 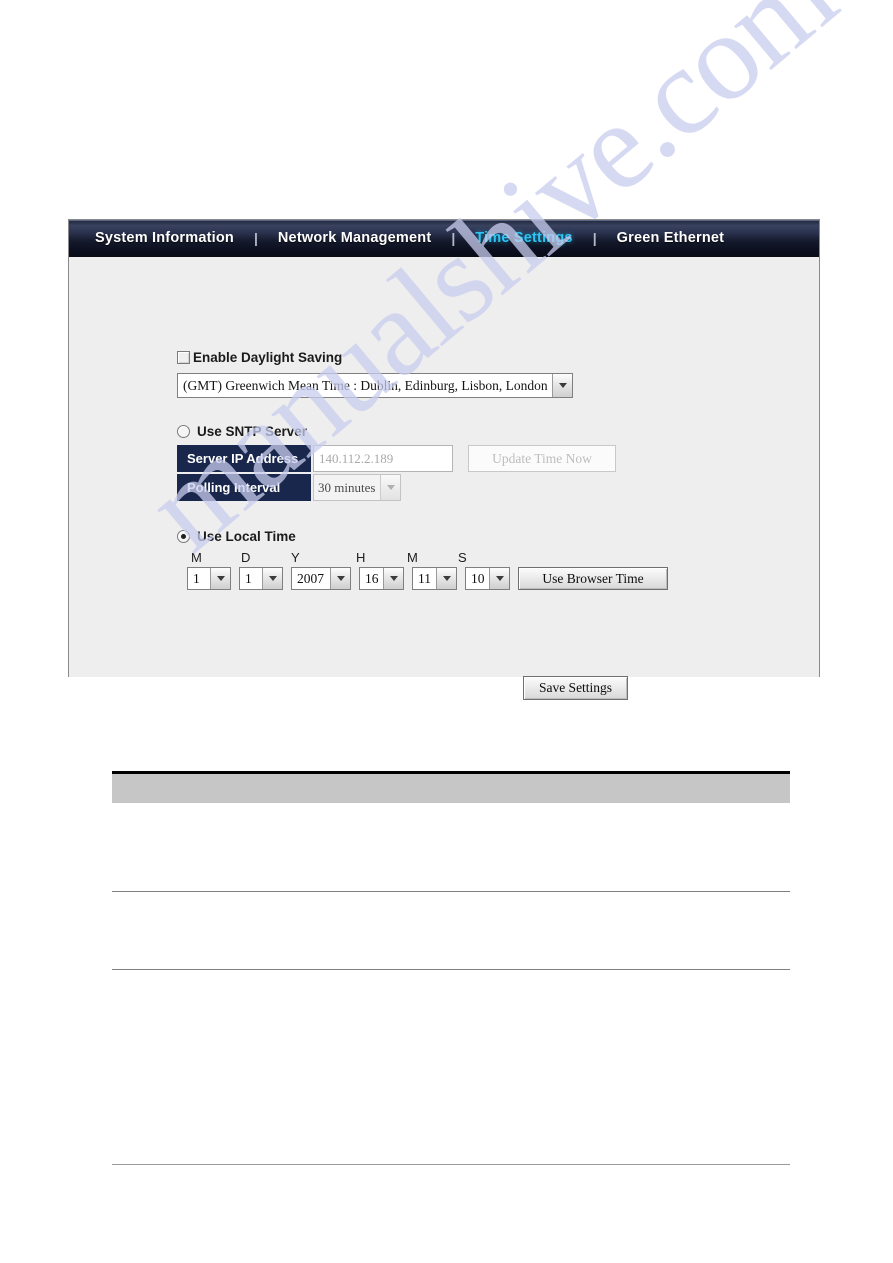 I want to click on second-select: 10, so click(x=487, y=578).